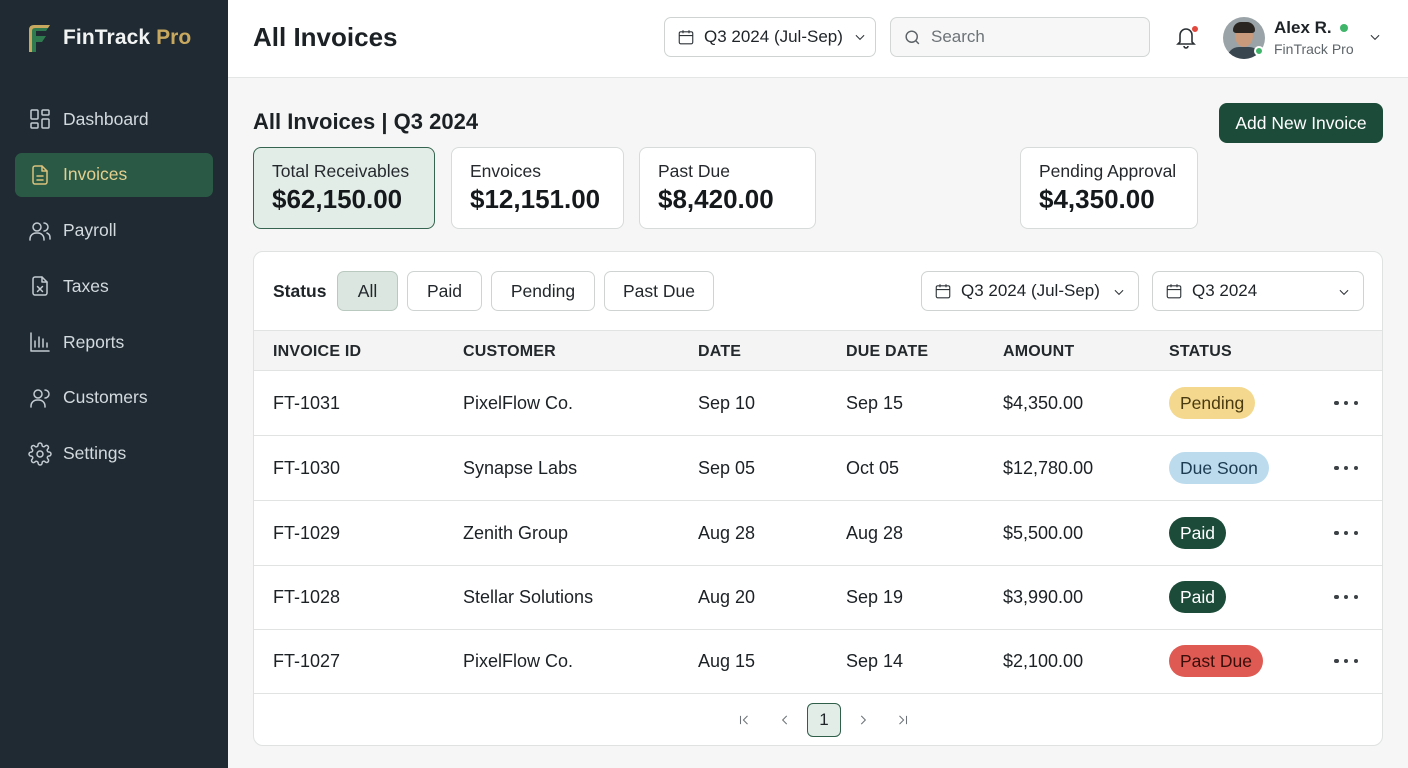  I want to click on previous-page-button, so click(785, 720).